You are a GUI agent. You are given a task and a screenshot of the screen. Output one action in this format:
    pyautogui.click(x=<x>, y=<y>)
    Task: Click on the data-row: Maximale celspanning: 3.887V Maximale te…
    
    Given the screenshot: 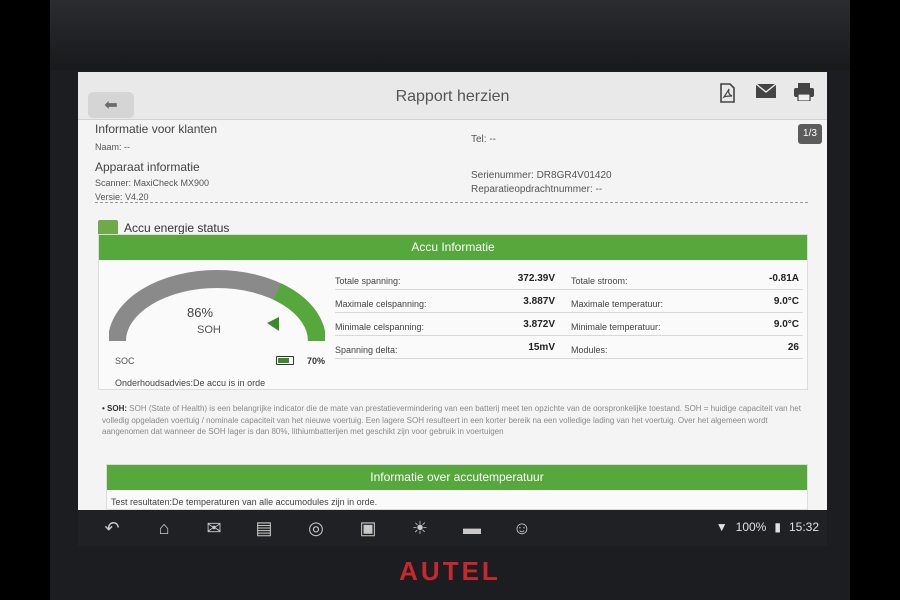 What is the action you would take?
    pyautogui.click(x=569, y=301)
    